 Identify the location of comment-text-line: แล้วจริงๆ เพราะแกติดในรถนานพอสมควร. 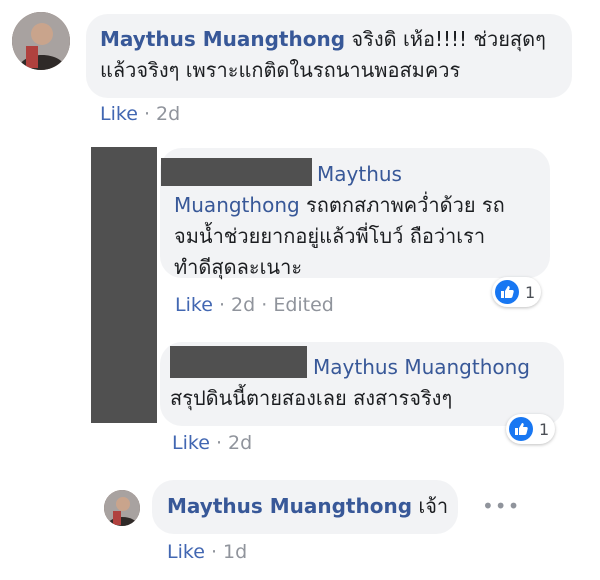
(280, 70).